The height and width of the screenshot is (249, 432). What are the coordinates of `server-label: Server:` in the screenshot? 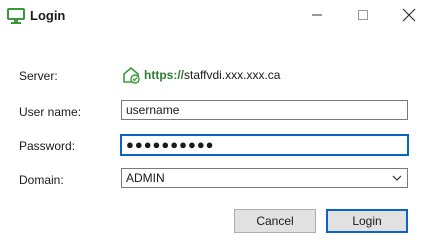 It's located at (38, 76).